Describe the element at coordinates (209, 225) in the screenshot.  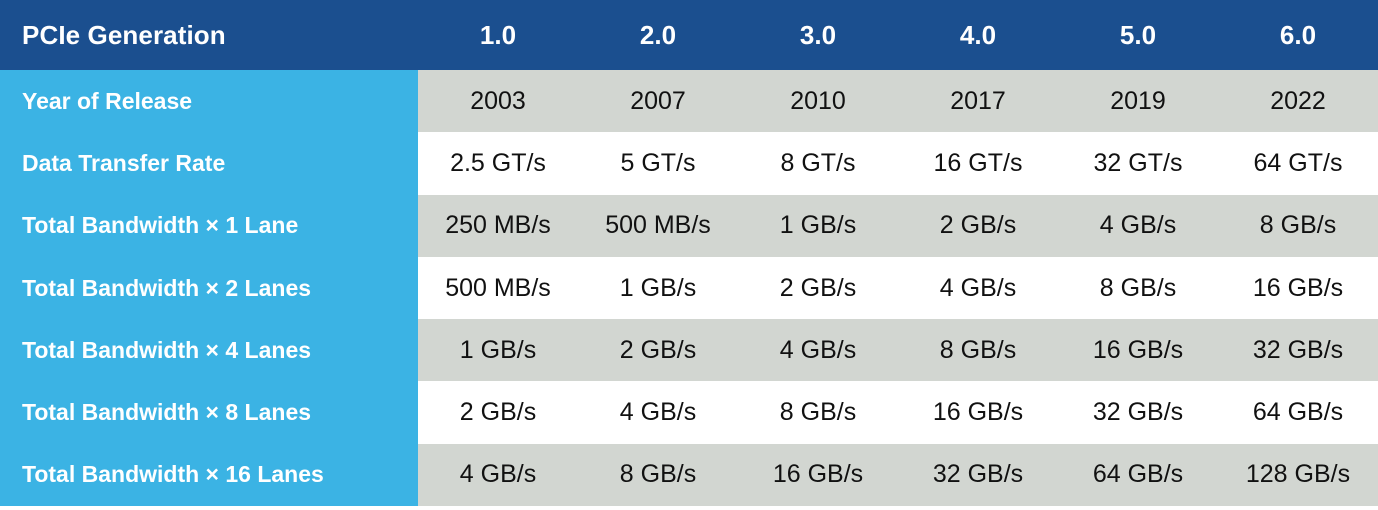
I see `row-label: Total Bandwidth × 1 Lane` at that location.